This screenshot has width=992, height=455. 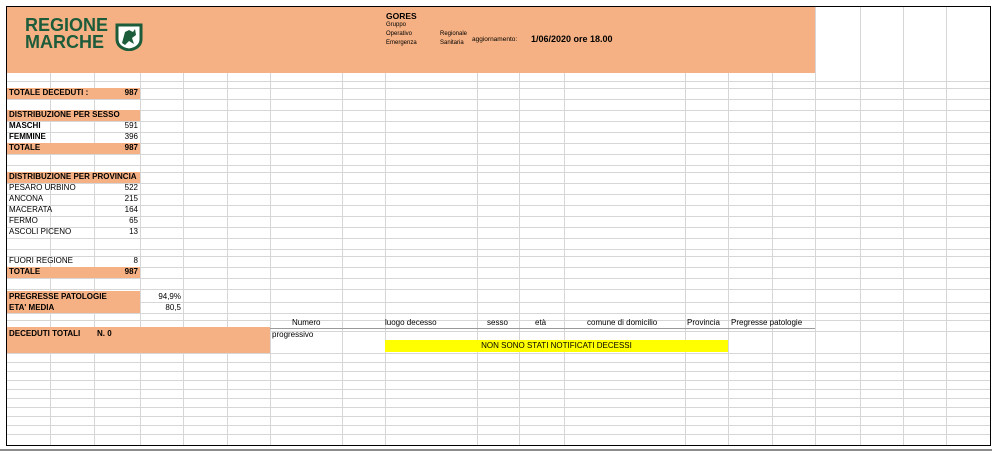 What do you see at coordinates (399, 34) in the screenshot?
I see `org-line-2: Operativo` at bounding box center [399, 34].